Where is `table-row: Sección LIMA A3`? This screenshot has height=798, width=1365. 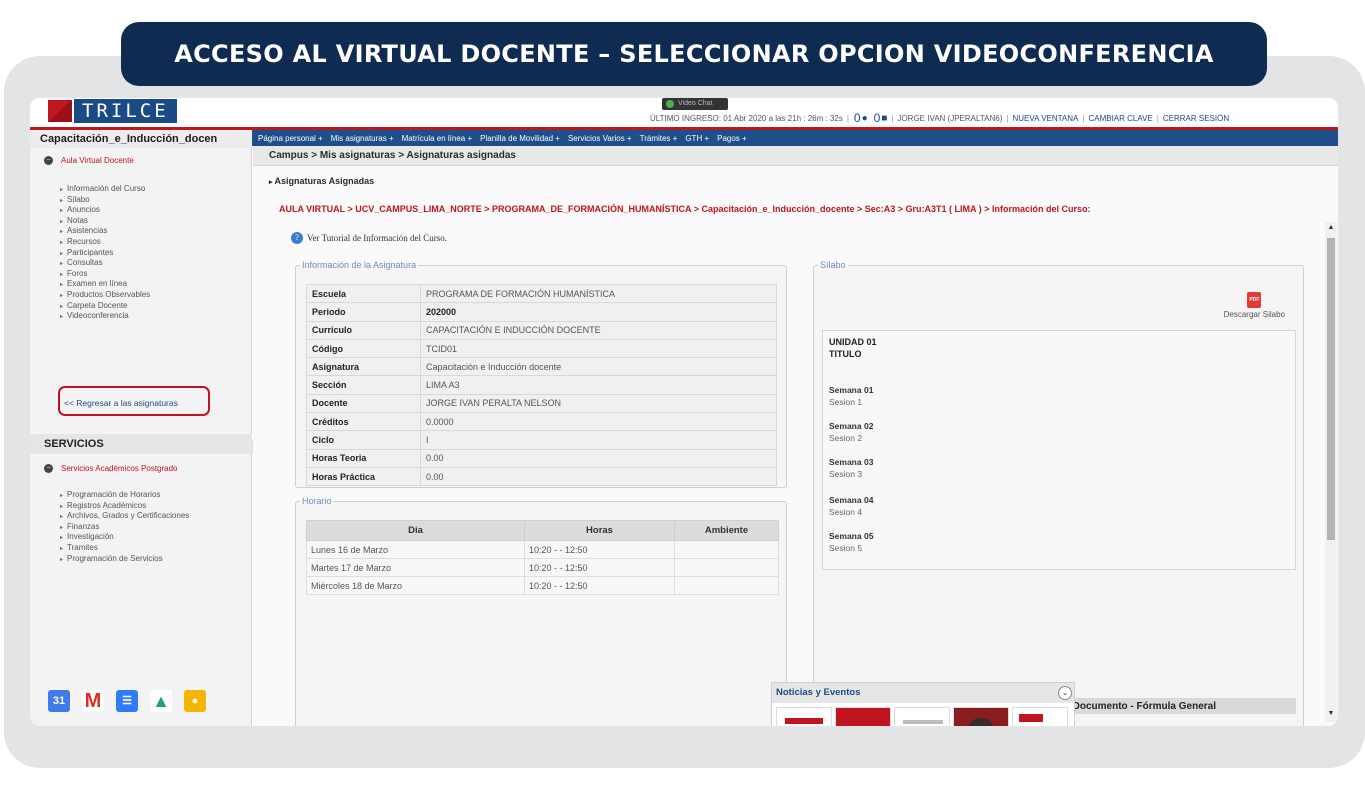 table-row: Sección LIMA A3 is located at coordinates (541, 385).